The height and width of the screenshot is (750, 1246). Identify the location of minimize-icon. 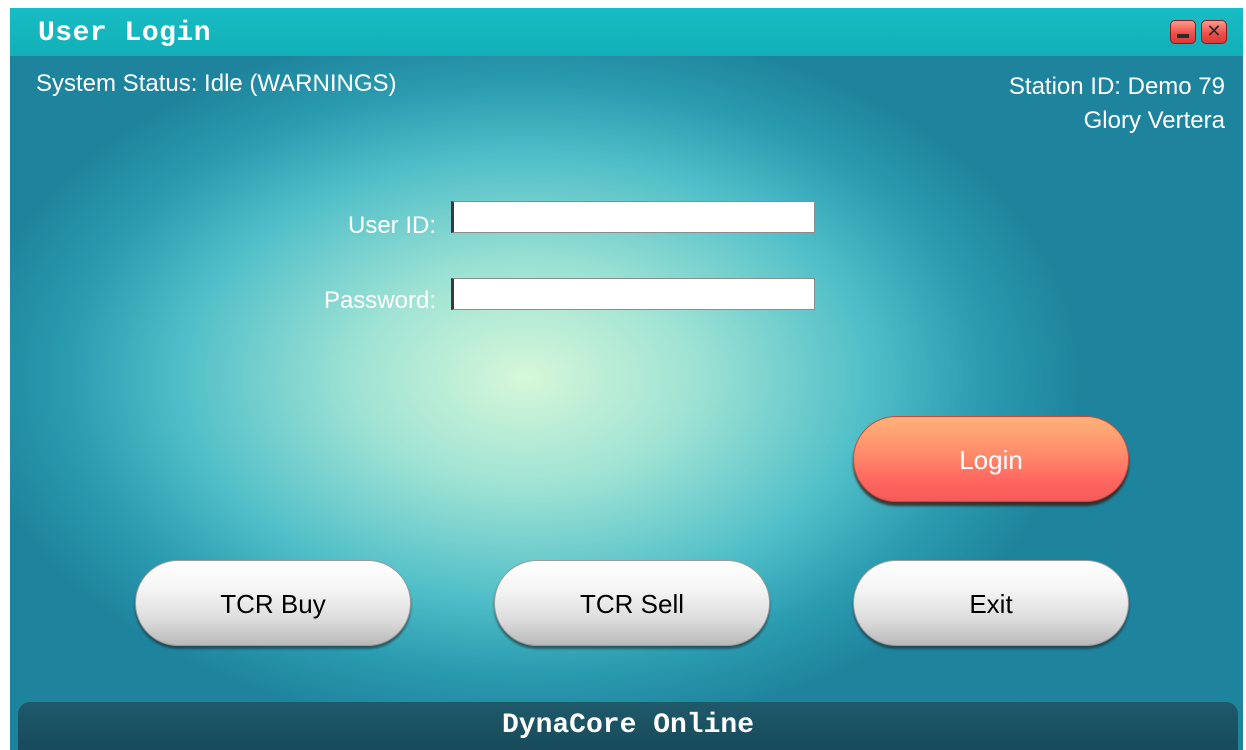
(1183, 32).